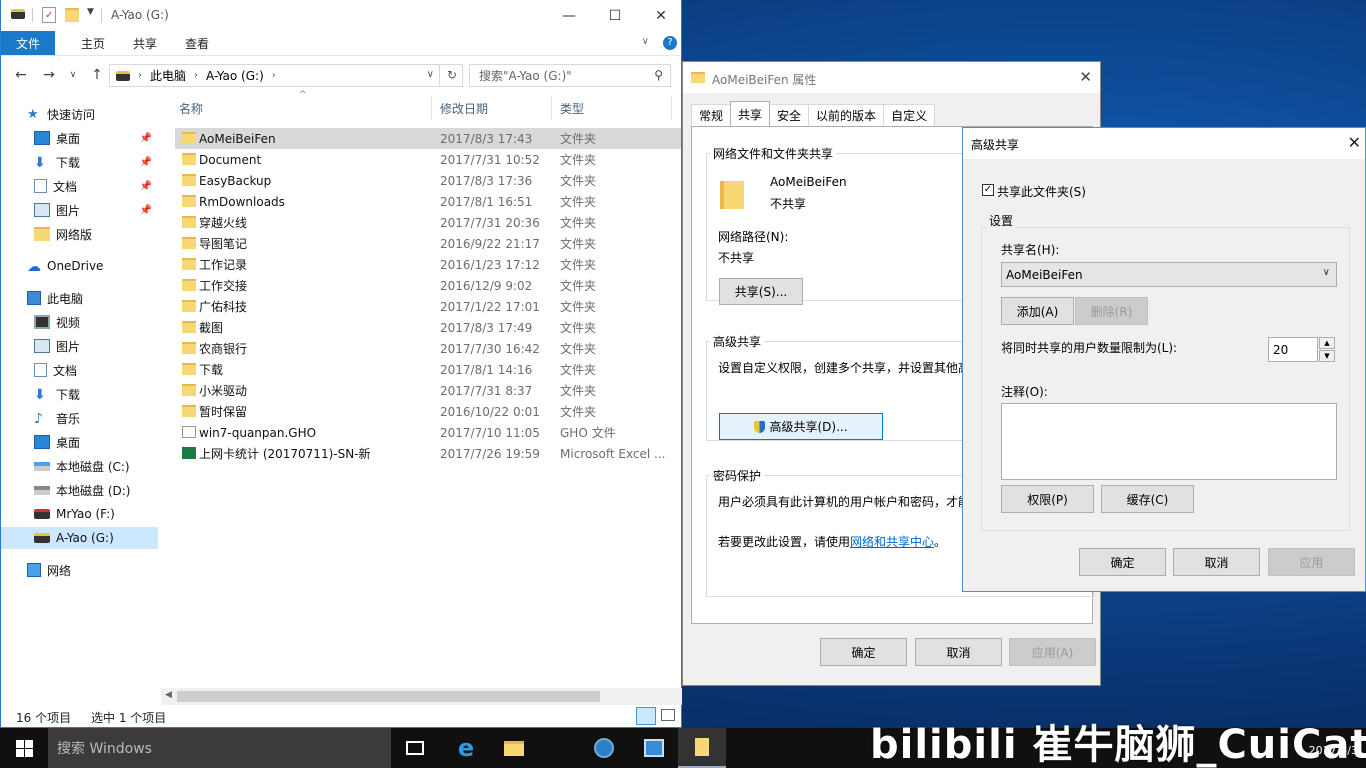 The image size is (1366, 768). Describe the element at coordinates (235, 76) in the screenshot. I see `breadcrumb-drive: A-Yao (G:)` at that location.